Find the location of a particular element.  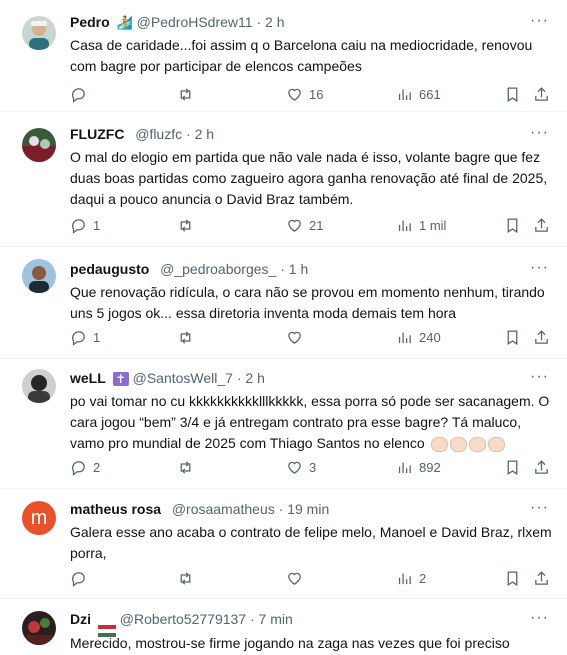

like-button: 21 is located at coordinates (304, 225).